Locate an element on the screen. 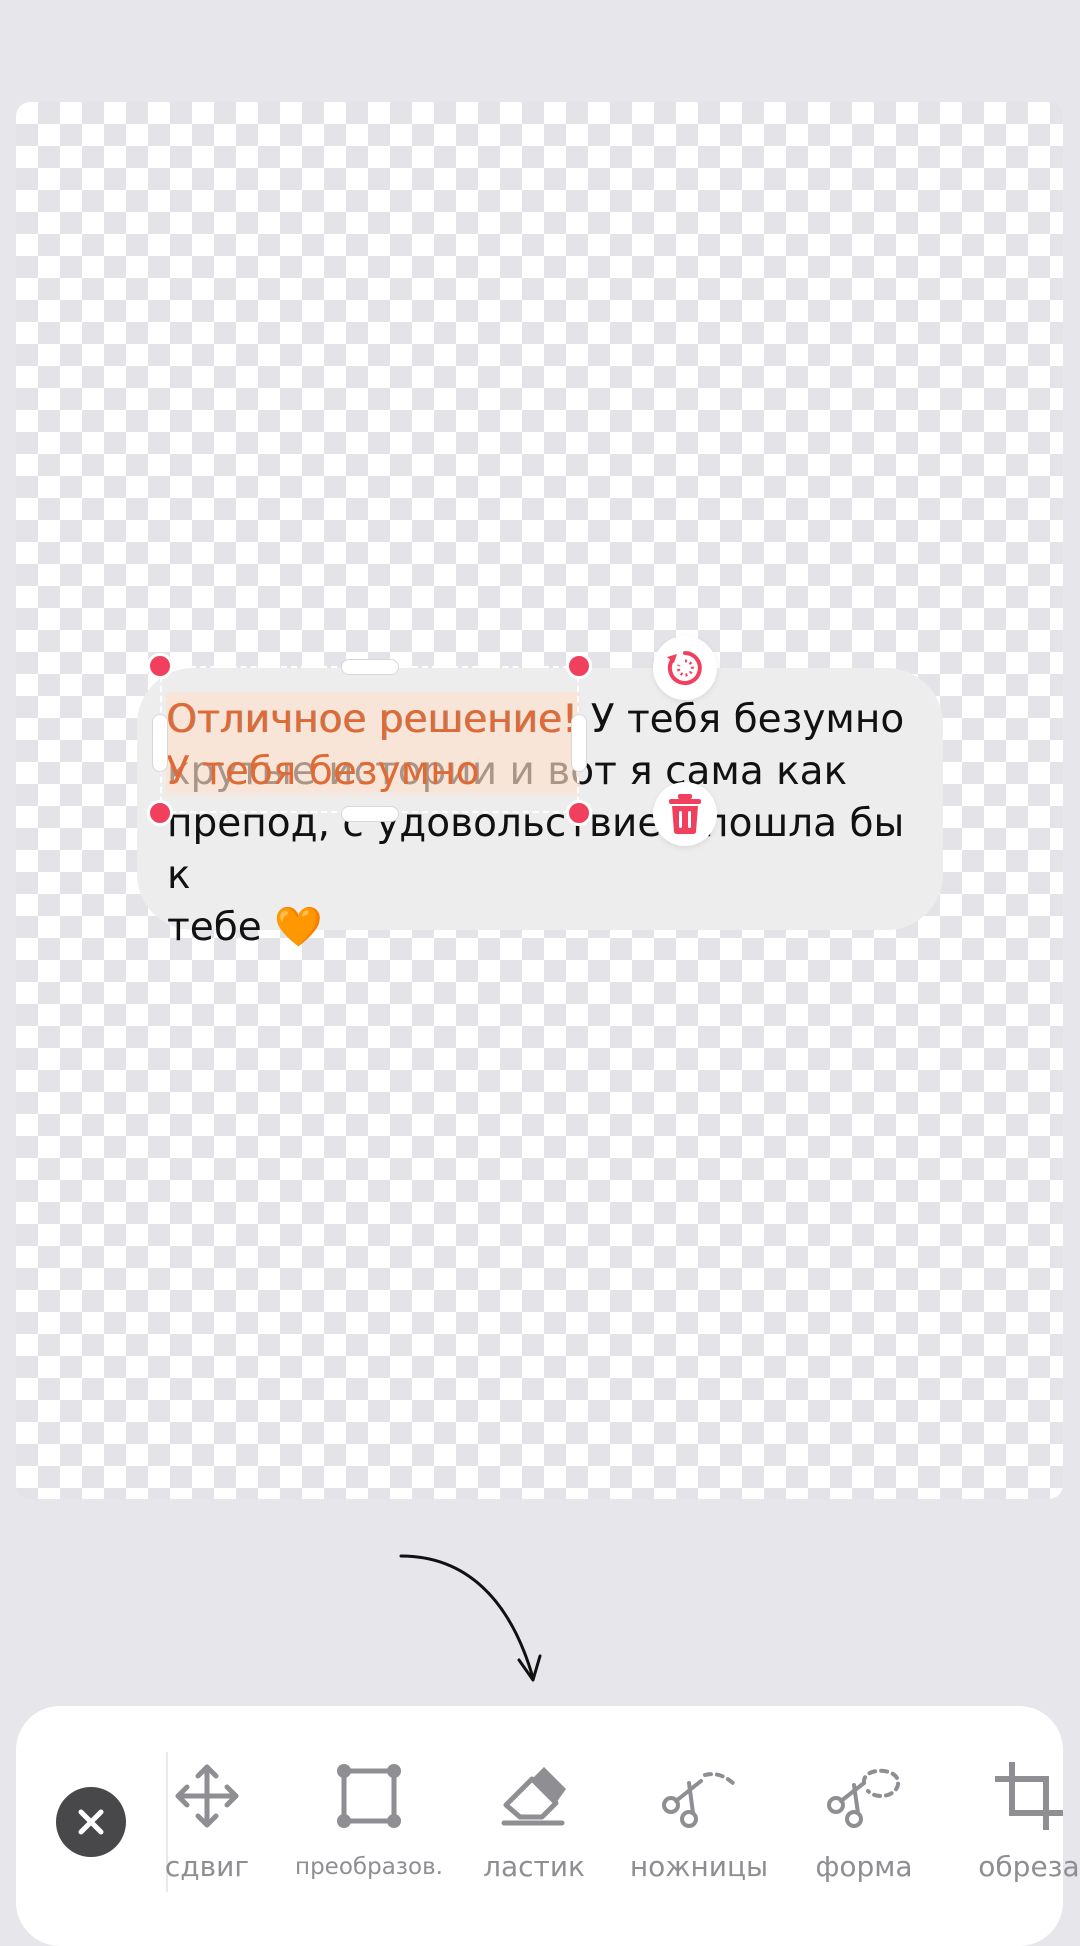 This screenshot has width=1080, height=1946. corner-handle-top-left is located at coordinates (160, 666).